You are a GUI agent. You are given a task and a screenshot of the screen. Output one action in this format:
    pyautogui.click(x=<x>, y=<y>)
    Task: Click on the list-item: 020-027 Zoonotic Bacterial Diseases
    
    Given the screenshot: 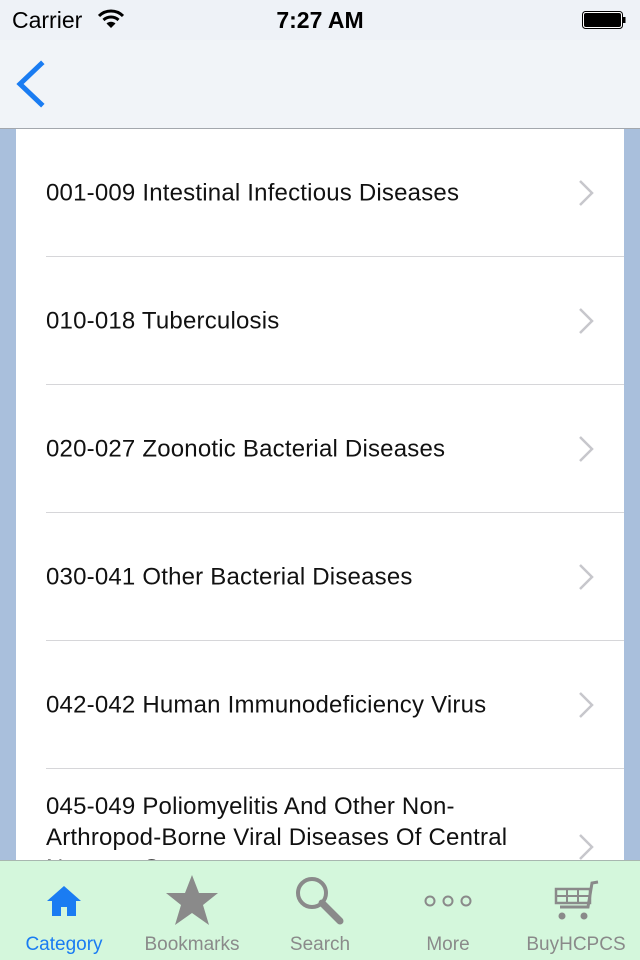 What is the action you would take?
    pyautogui.click(x=335, y=449)
    